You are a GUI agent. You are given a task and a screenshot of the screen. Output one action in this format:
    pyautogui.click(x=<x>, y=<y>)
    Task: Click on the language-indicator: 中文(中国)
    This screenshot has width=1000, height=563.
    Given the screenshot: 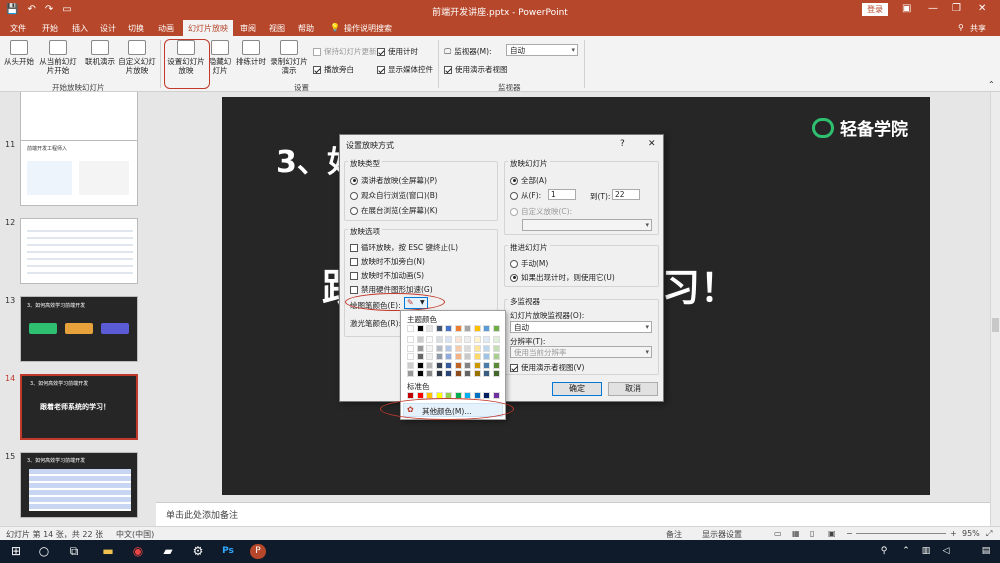 What is the action you would take?
    pyautogui.click(x=135, y=534)
    